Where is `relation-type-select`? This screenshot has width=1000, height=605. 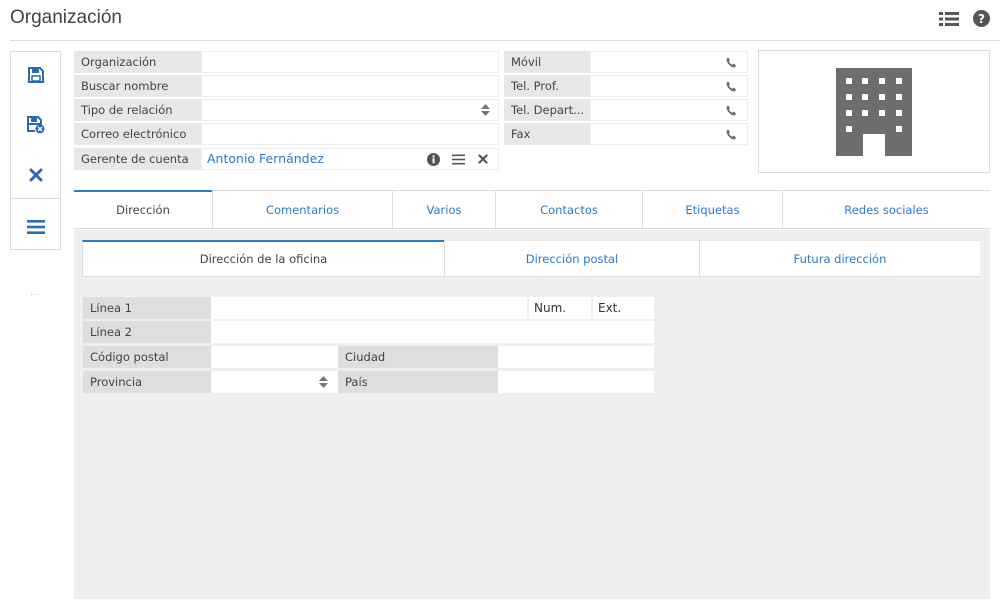
relation-type-select is located at coordinates (350, 110).